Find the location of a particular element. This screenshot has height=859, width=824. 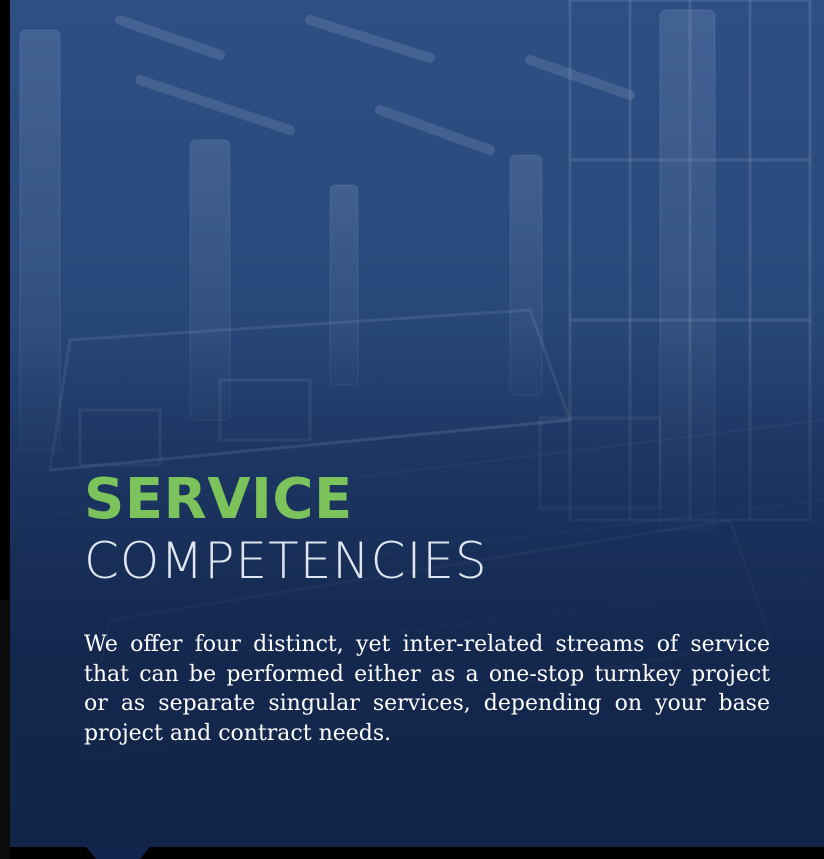

left-black-strip is located at coordinates (5, 729).